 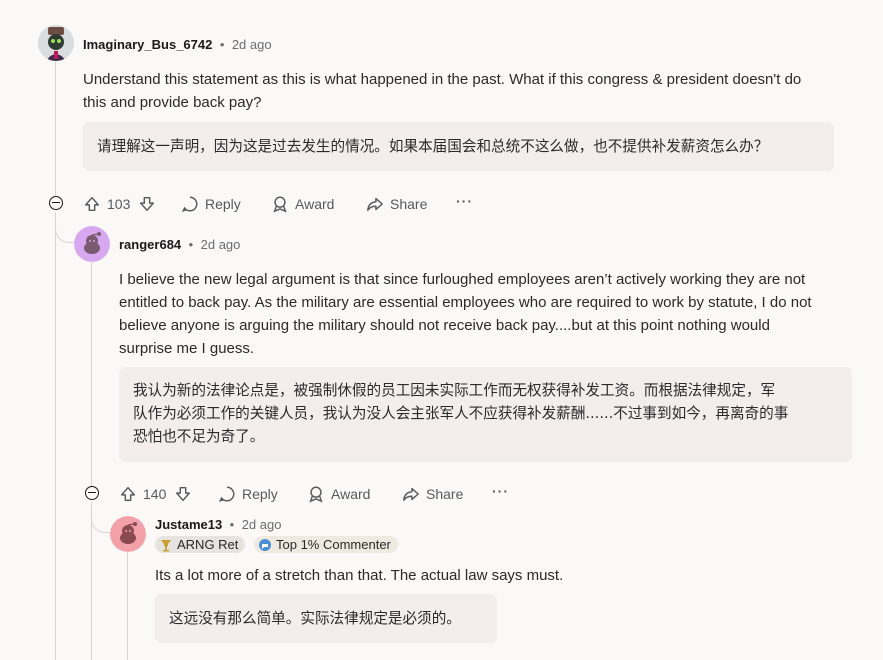 What do you see at coordinates (166, 545) in the screenshot?
I see `trophy-icon` at bounding box center [166, 545].